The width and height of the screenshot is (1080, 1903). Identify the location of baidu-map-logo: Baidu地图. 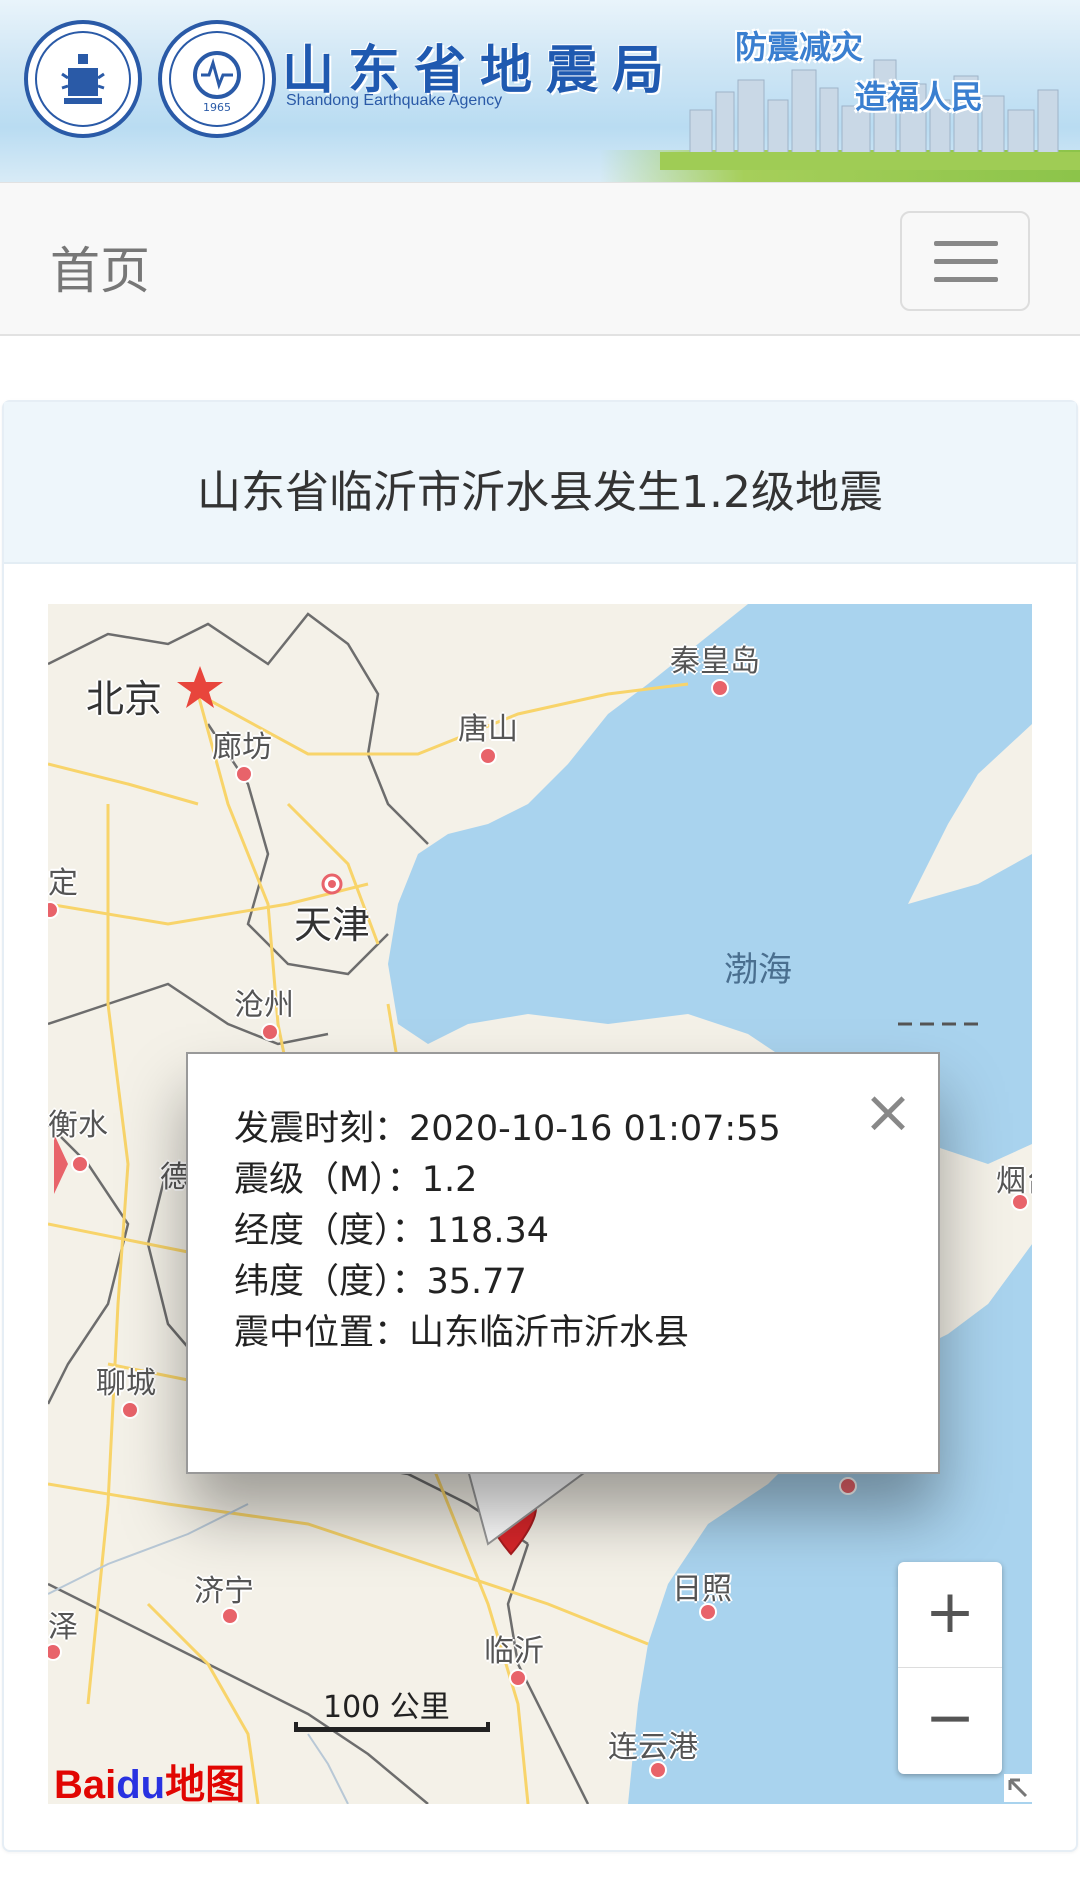
(149, 1778).